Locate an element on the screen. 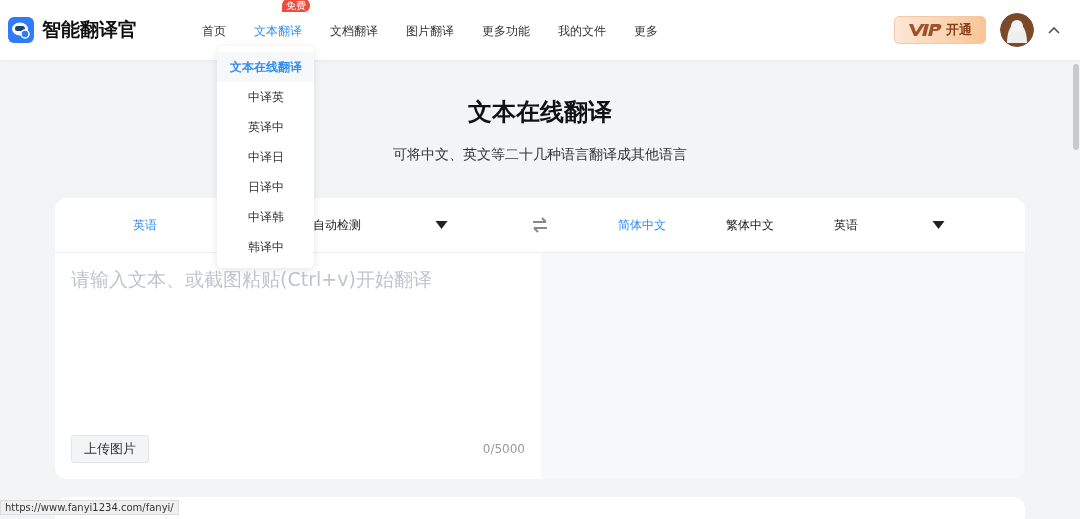  nav-link: 文本翻译 is located at coordinates (278, 31).